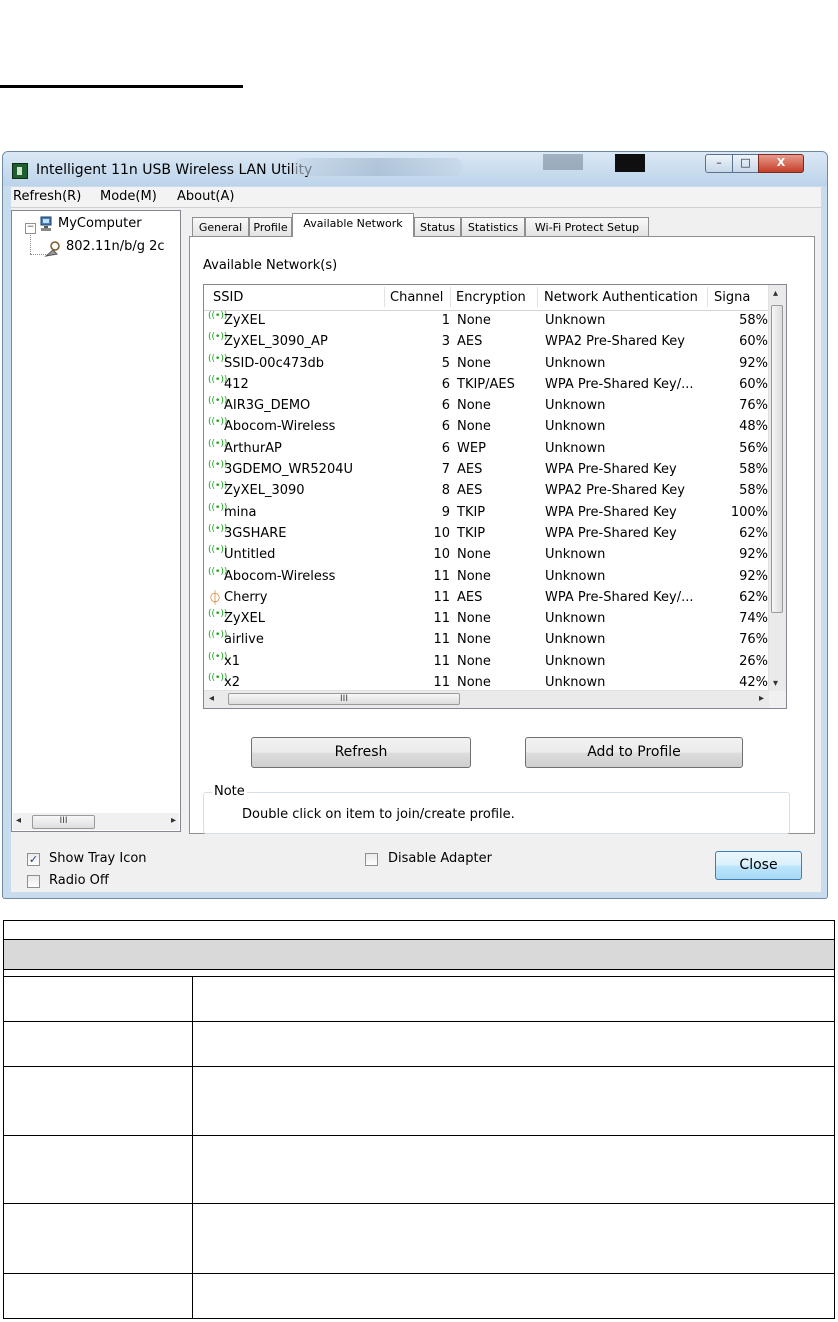 The width and height of the screenshot is (838, 1322). Describe the element at coordinates (621, 297) in the screenshot. I see `column-authentication: Network Authentication` at that location.